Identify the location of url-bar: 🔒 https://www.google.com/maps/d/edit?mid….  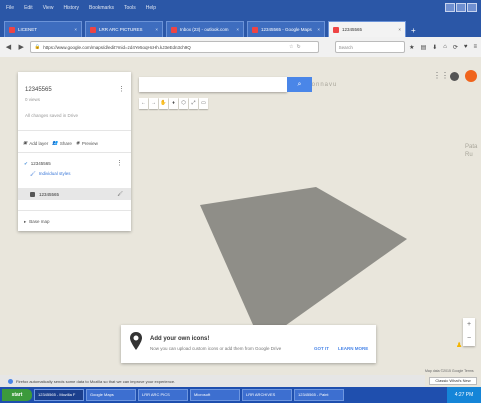
(174, 47).